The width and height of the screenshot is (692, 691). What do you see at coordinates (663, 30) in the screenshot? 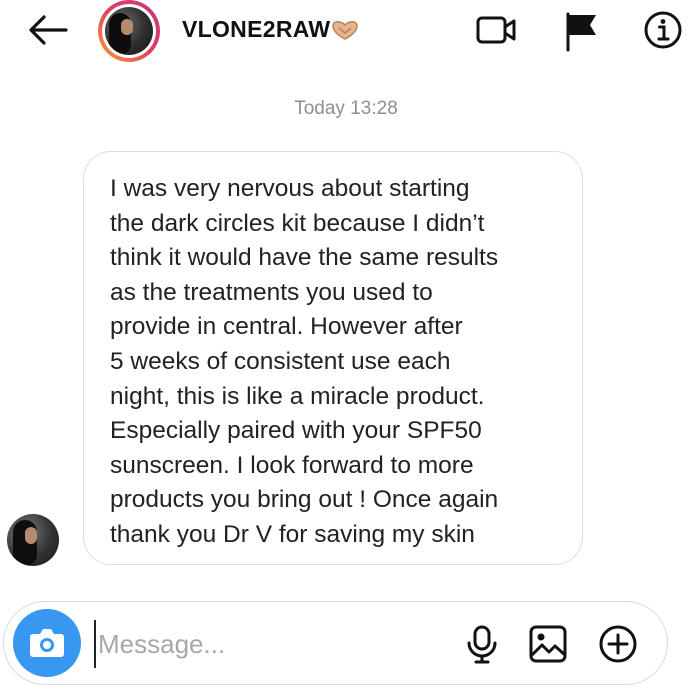
I see `info-icon` at bounding box center [663, 30].